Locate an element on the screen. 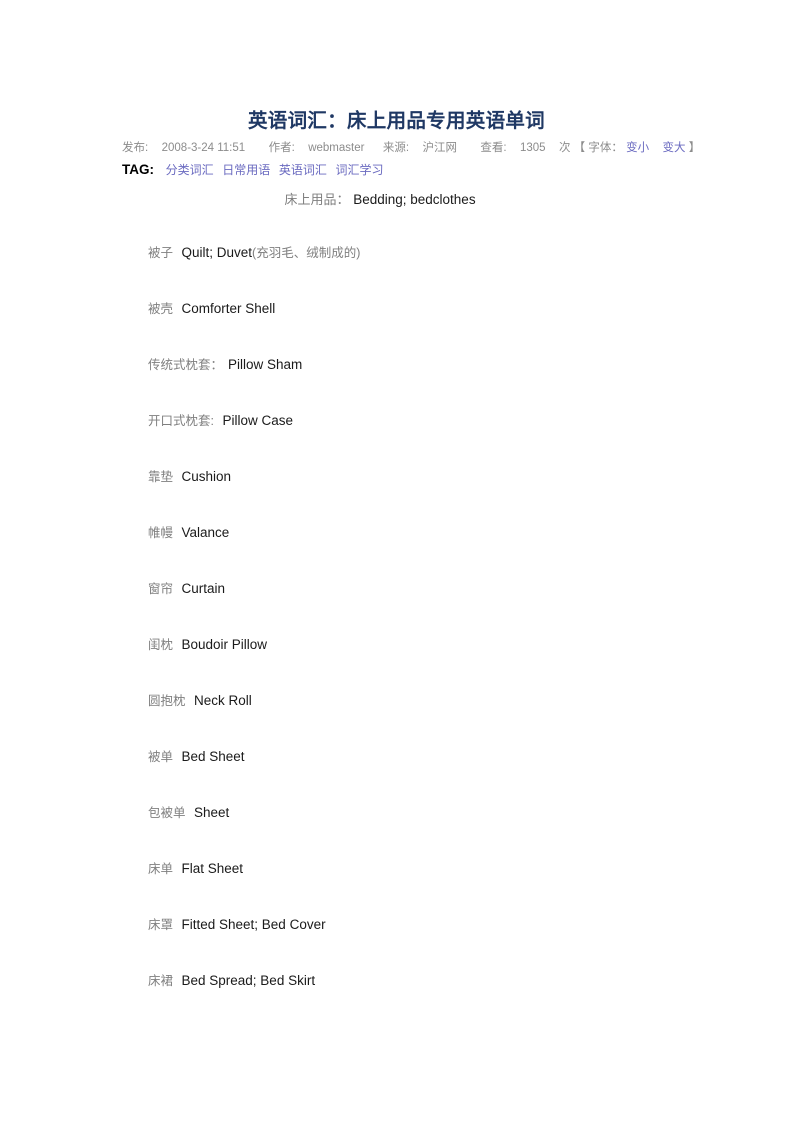 This screenshot has width=793, height=1122. term-english: Bed Sheet is located at coordinates (213, 756).